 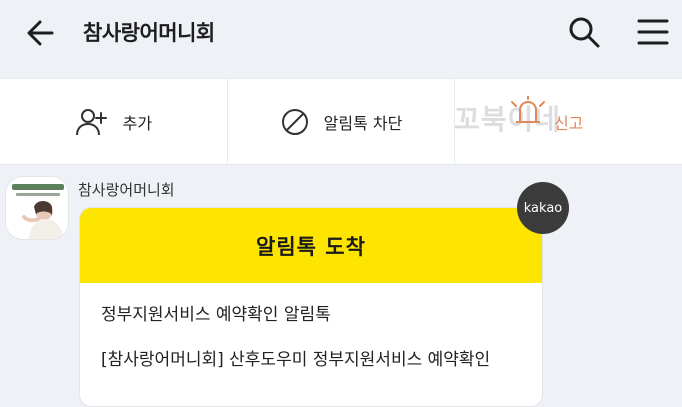 What do you see at coordinates (363, 123) in the screenshot?
I see `block-label: 알림톡 차단` at bounding box center [363, 123].